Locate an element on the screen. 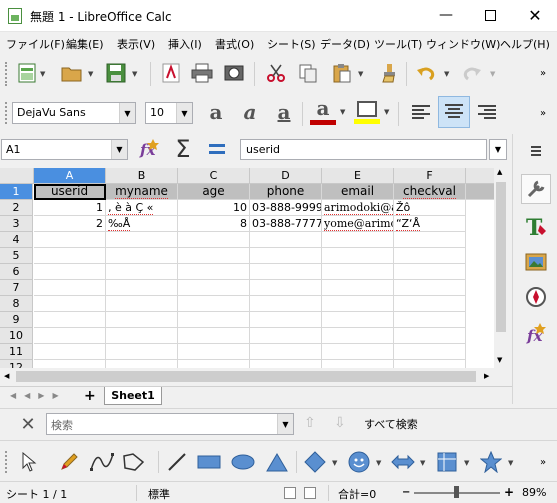 The image size is (557, 503). row-header: 7 is located at coordinates (16, 288).